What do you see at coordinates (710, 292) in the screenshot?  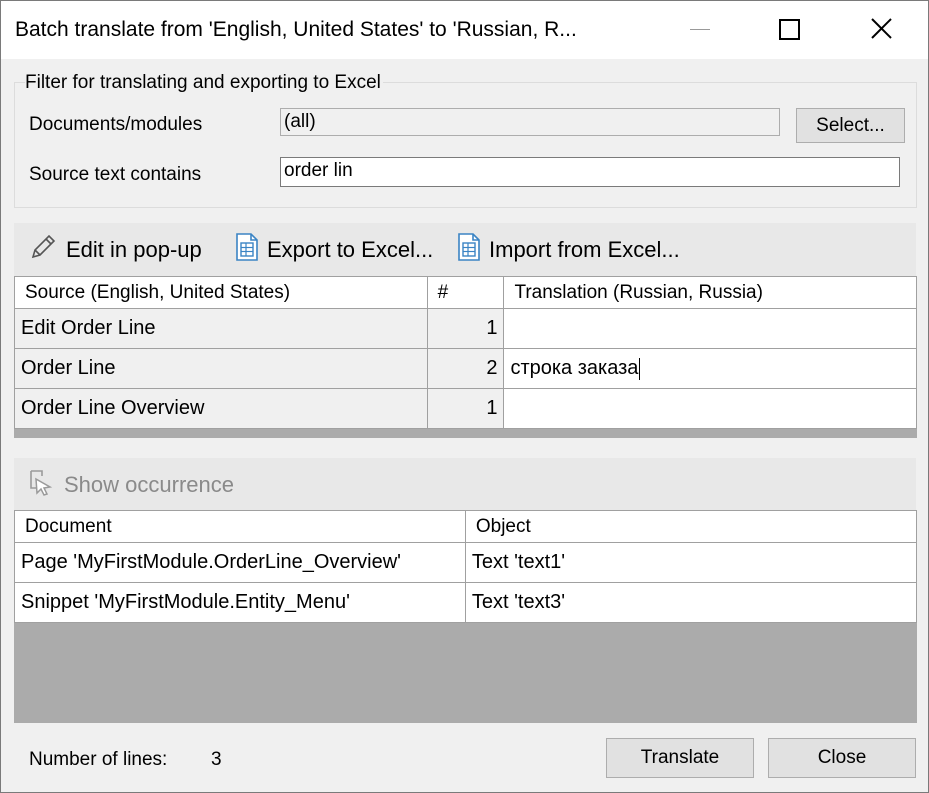 I see `column-header-translation: Translation (Russian, Russia)` at bounding box center [710, 292].